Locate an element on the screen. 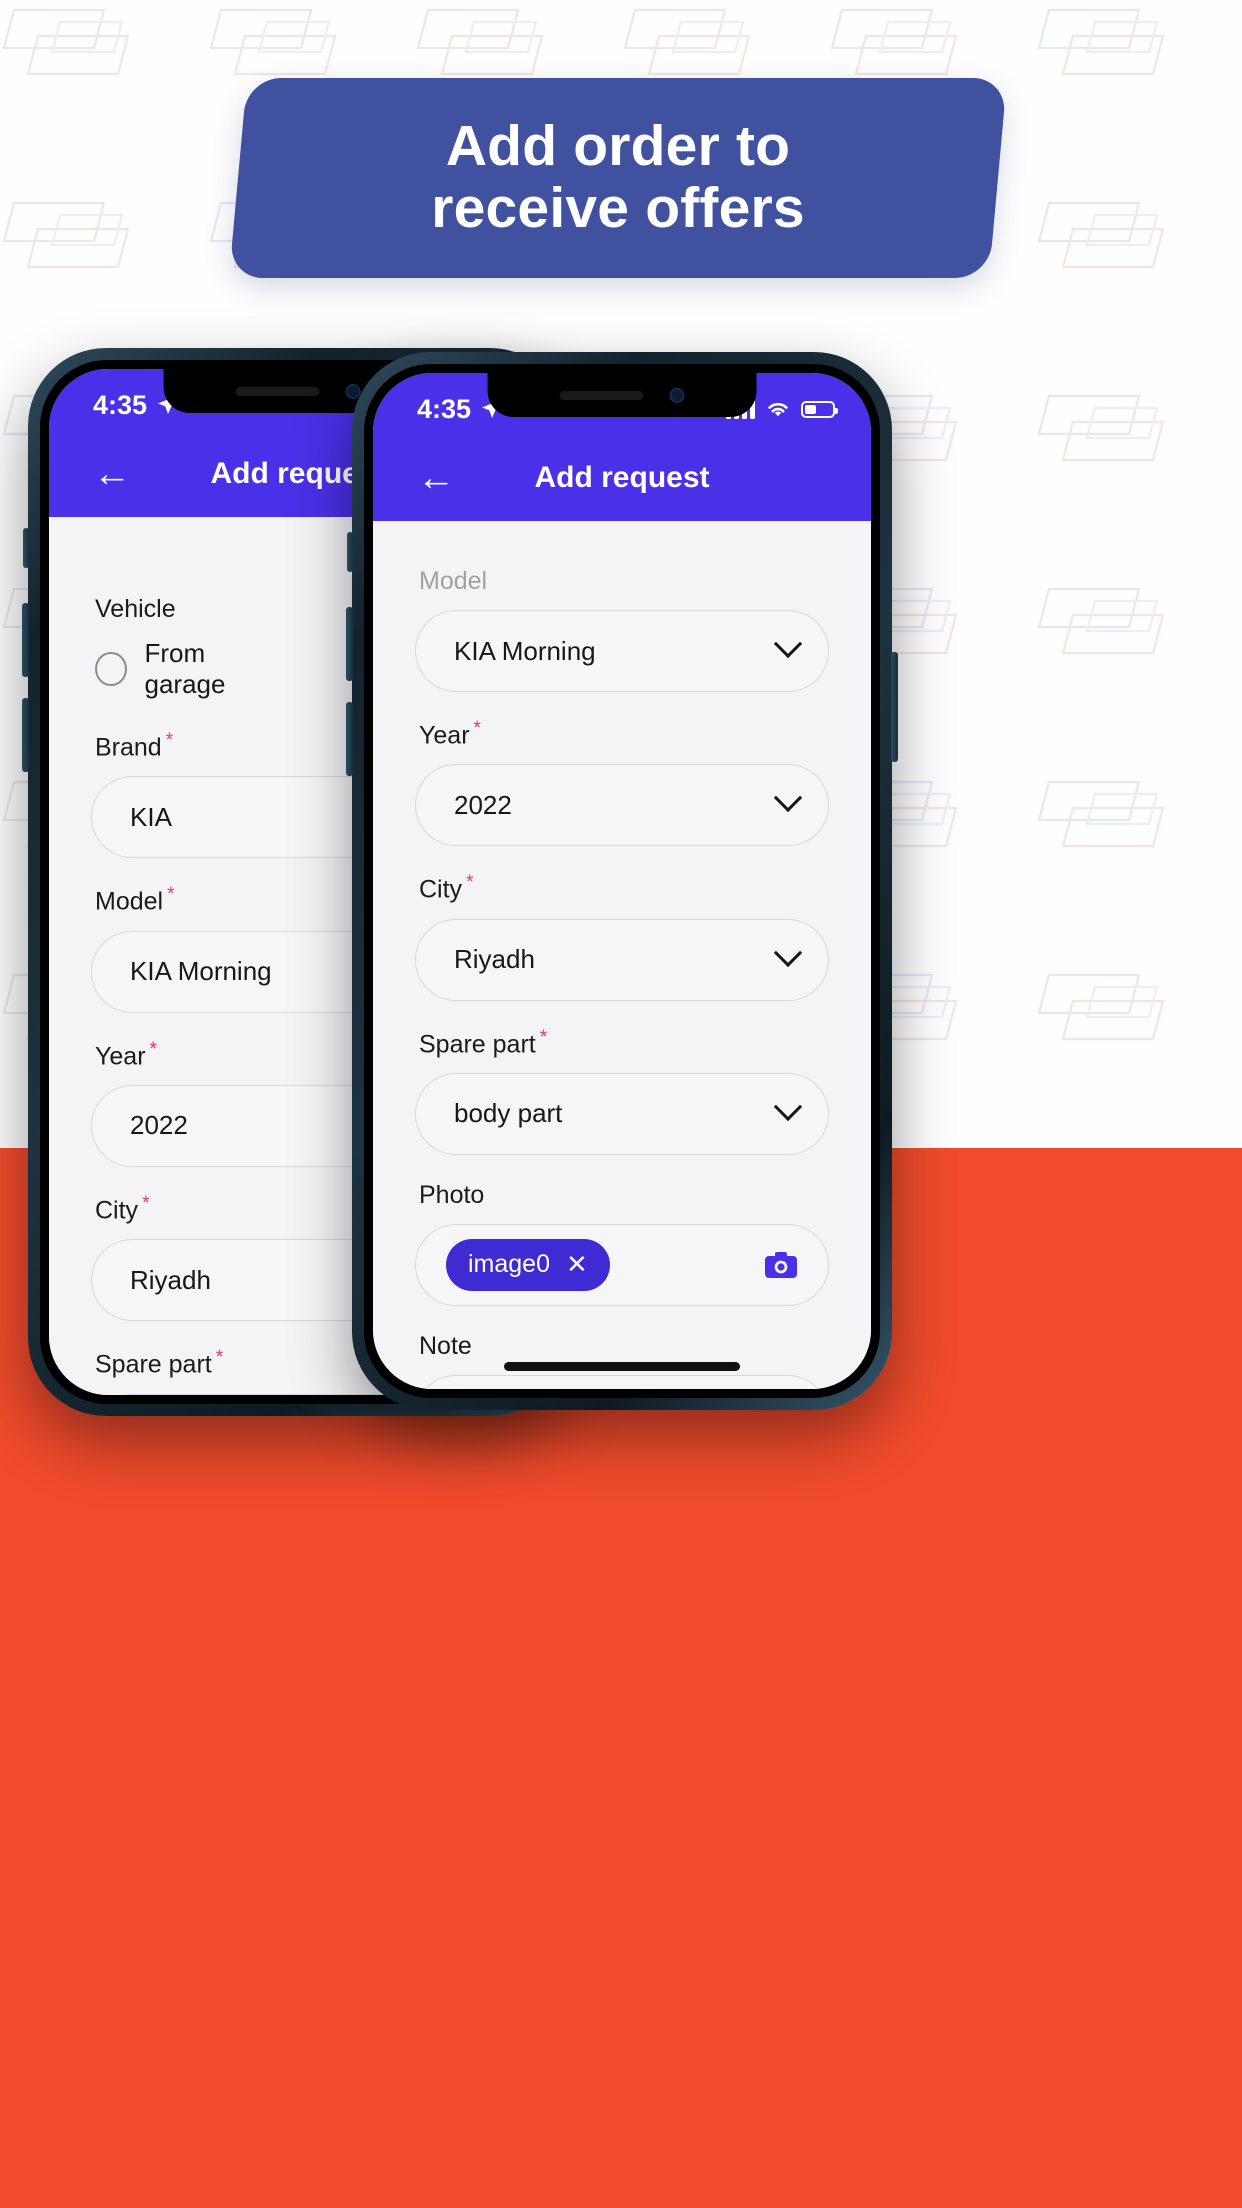 This screenshot has height=2208, width=1242. year-select: 2022 is located at coordinates (622, 805).